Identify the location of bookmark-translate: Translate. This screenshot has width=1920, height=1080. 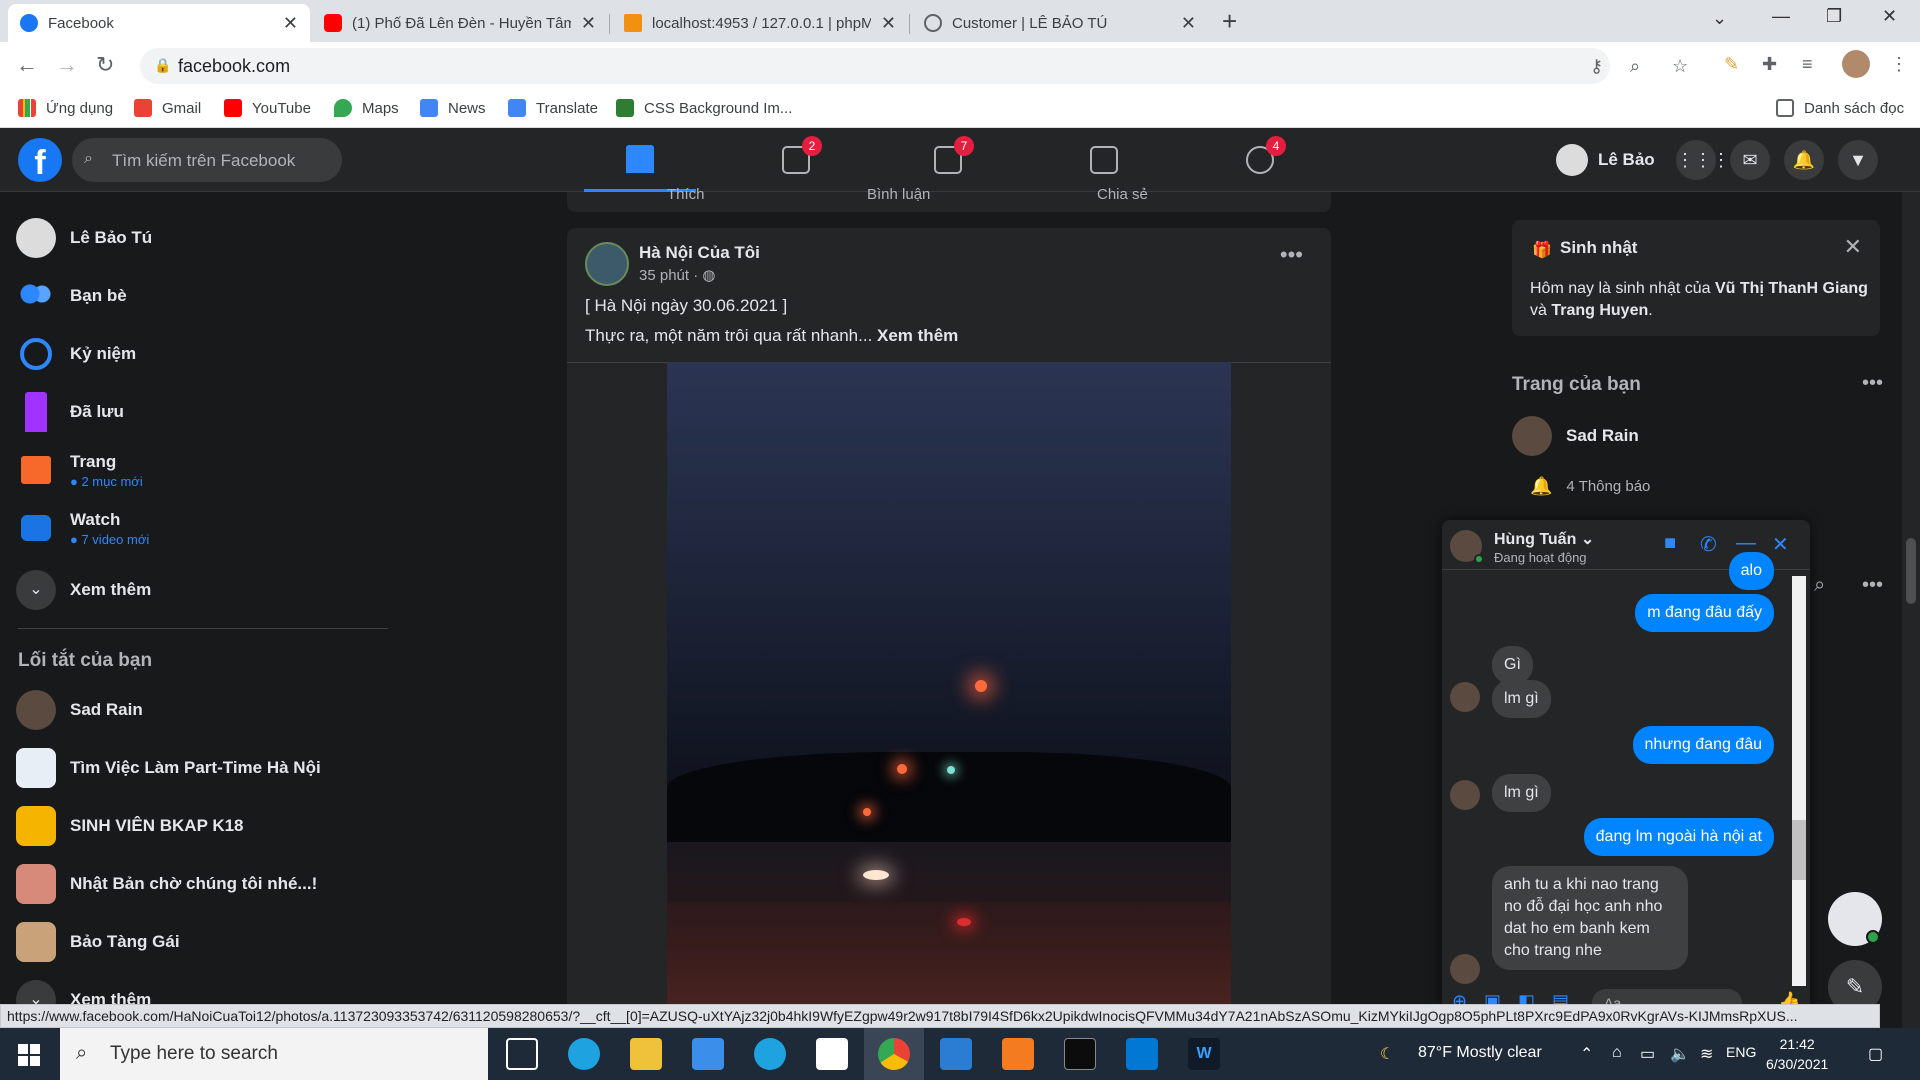
(553, 108).